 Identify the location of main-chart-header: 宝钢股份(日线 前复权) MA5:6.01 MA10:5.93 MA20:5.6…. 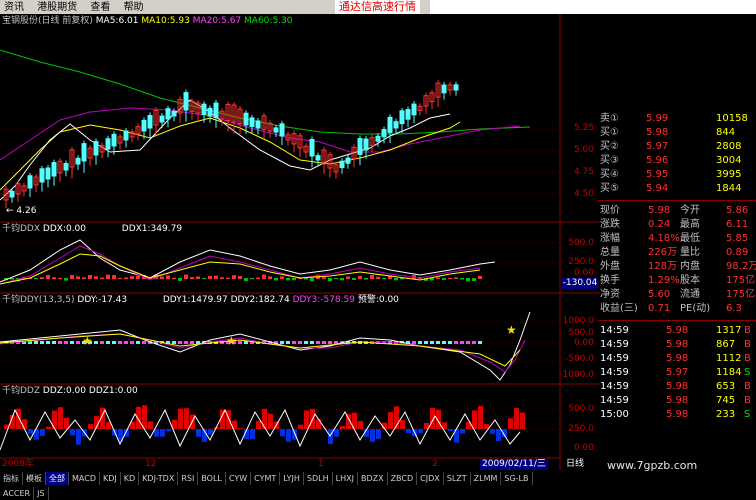
(147, 21).